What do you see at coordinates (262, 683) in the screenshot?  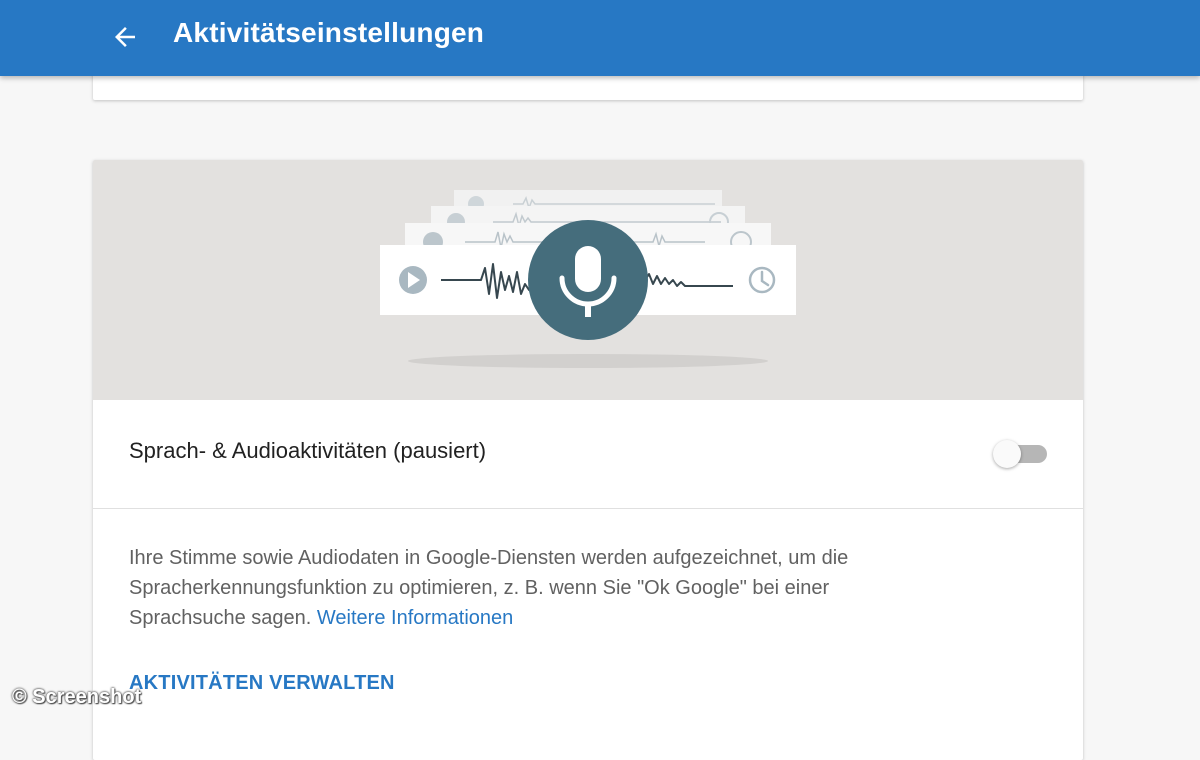 I see `manage-activities-link: AKTIVITÄTEN VERWALTEN` at bounding box center [262, 683].